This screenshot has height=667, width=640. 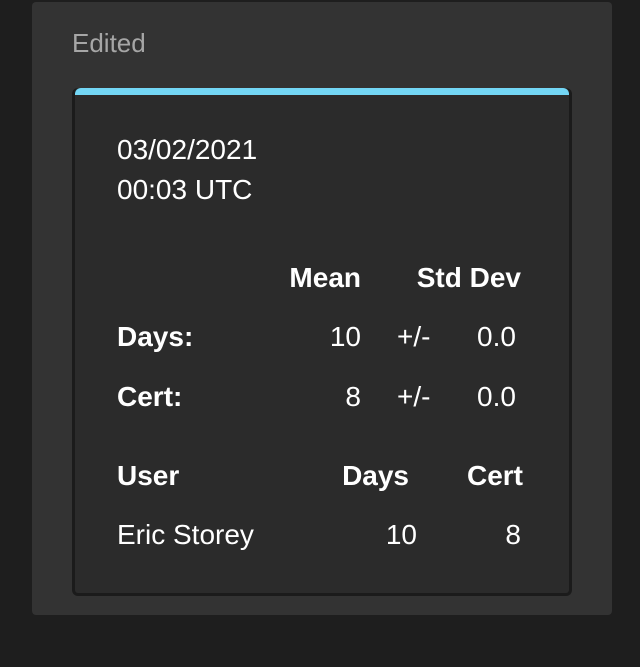 What do you see at coordinates (494, 475) in the screenshot?
I see `users-header-cert: Cert` at bounding box center [494, 475].